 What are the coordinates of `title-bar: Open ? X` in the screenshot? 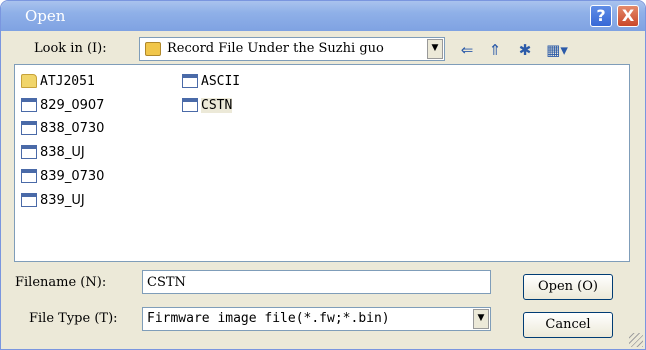 It's located at (323, 16).